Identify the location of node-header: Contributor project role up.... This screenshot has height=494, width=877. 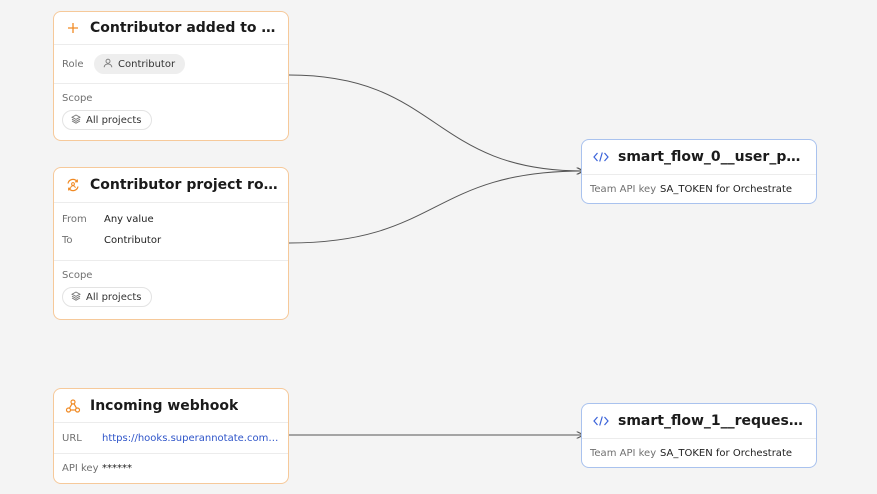
(171, 185).